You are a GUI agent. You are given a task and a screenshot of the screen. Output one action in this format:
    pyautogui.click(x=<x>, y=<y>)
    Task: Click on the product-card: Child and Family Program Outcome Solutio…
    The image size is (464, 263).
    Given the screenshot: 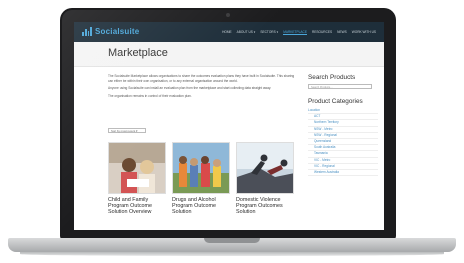 What is the action you would take?
    pyautogui.click(x=137, y=178)
    